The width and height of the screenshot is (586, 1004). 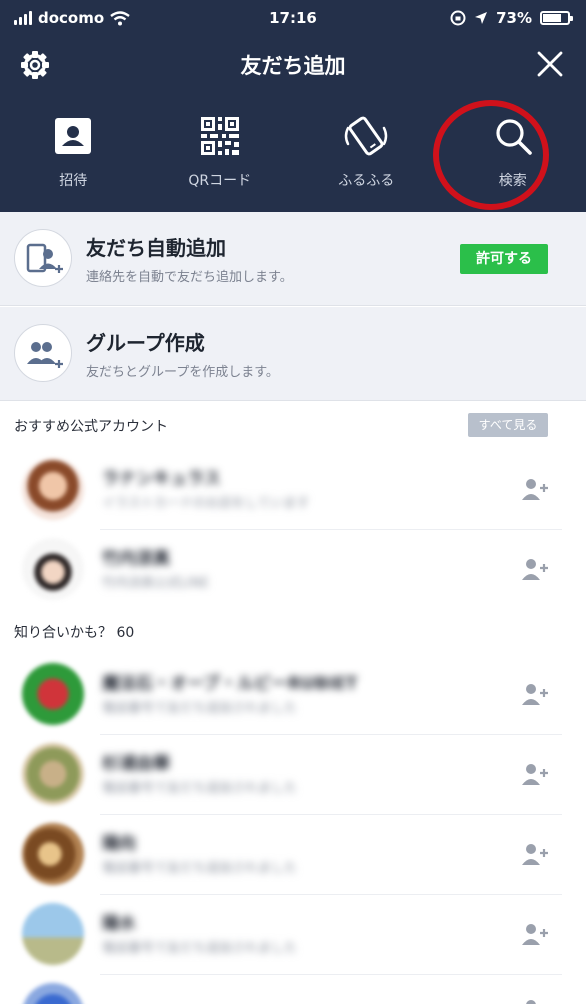 What do you see at coordinates (293, 989) in the screenshot?
I see `list-item` at bounding box center [293, 989].